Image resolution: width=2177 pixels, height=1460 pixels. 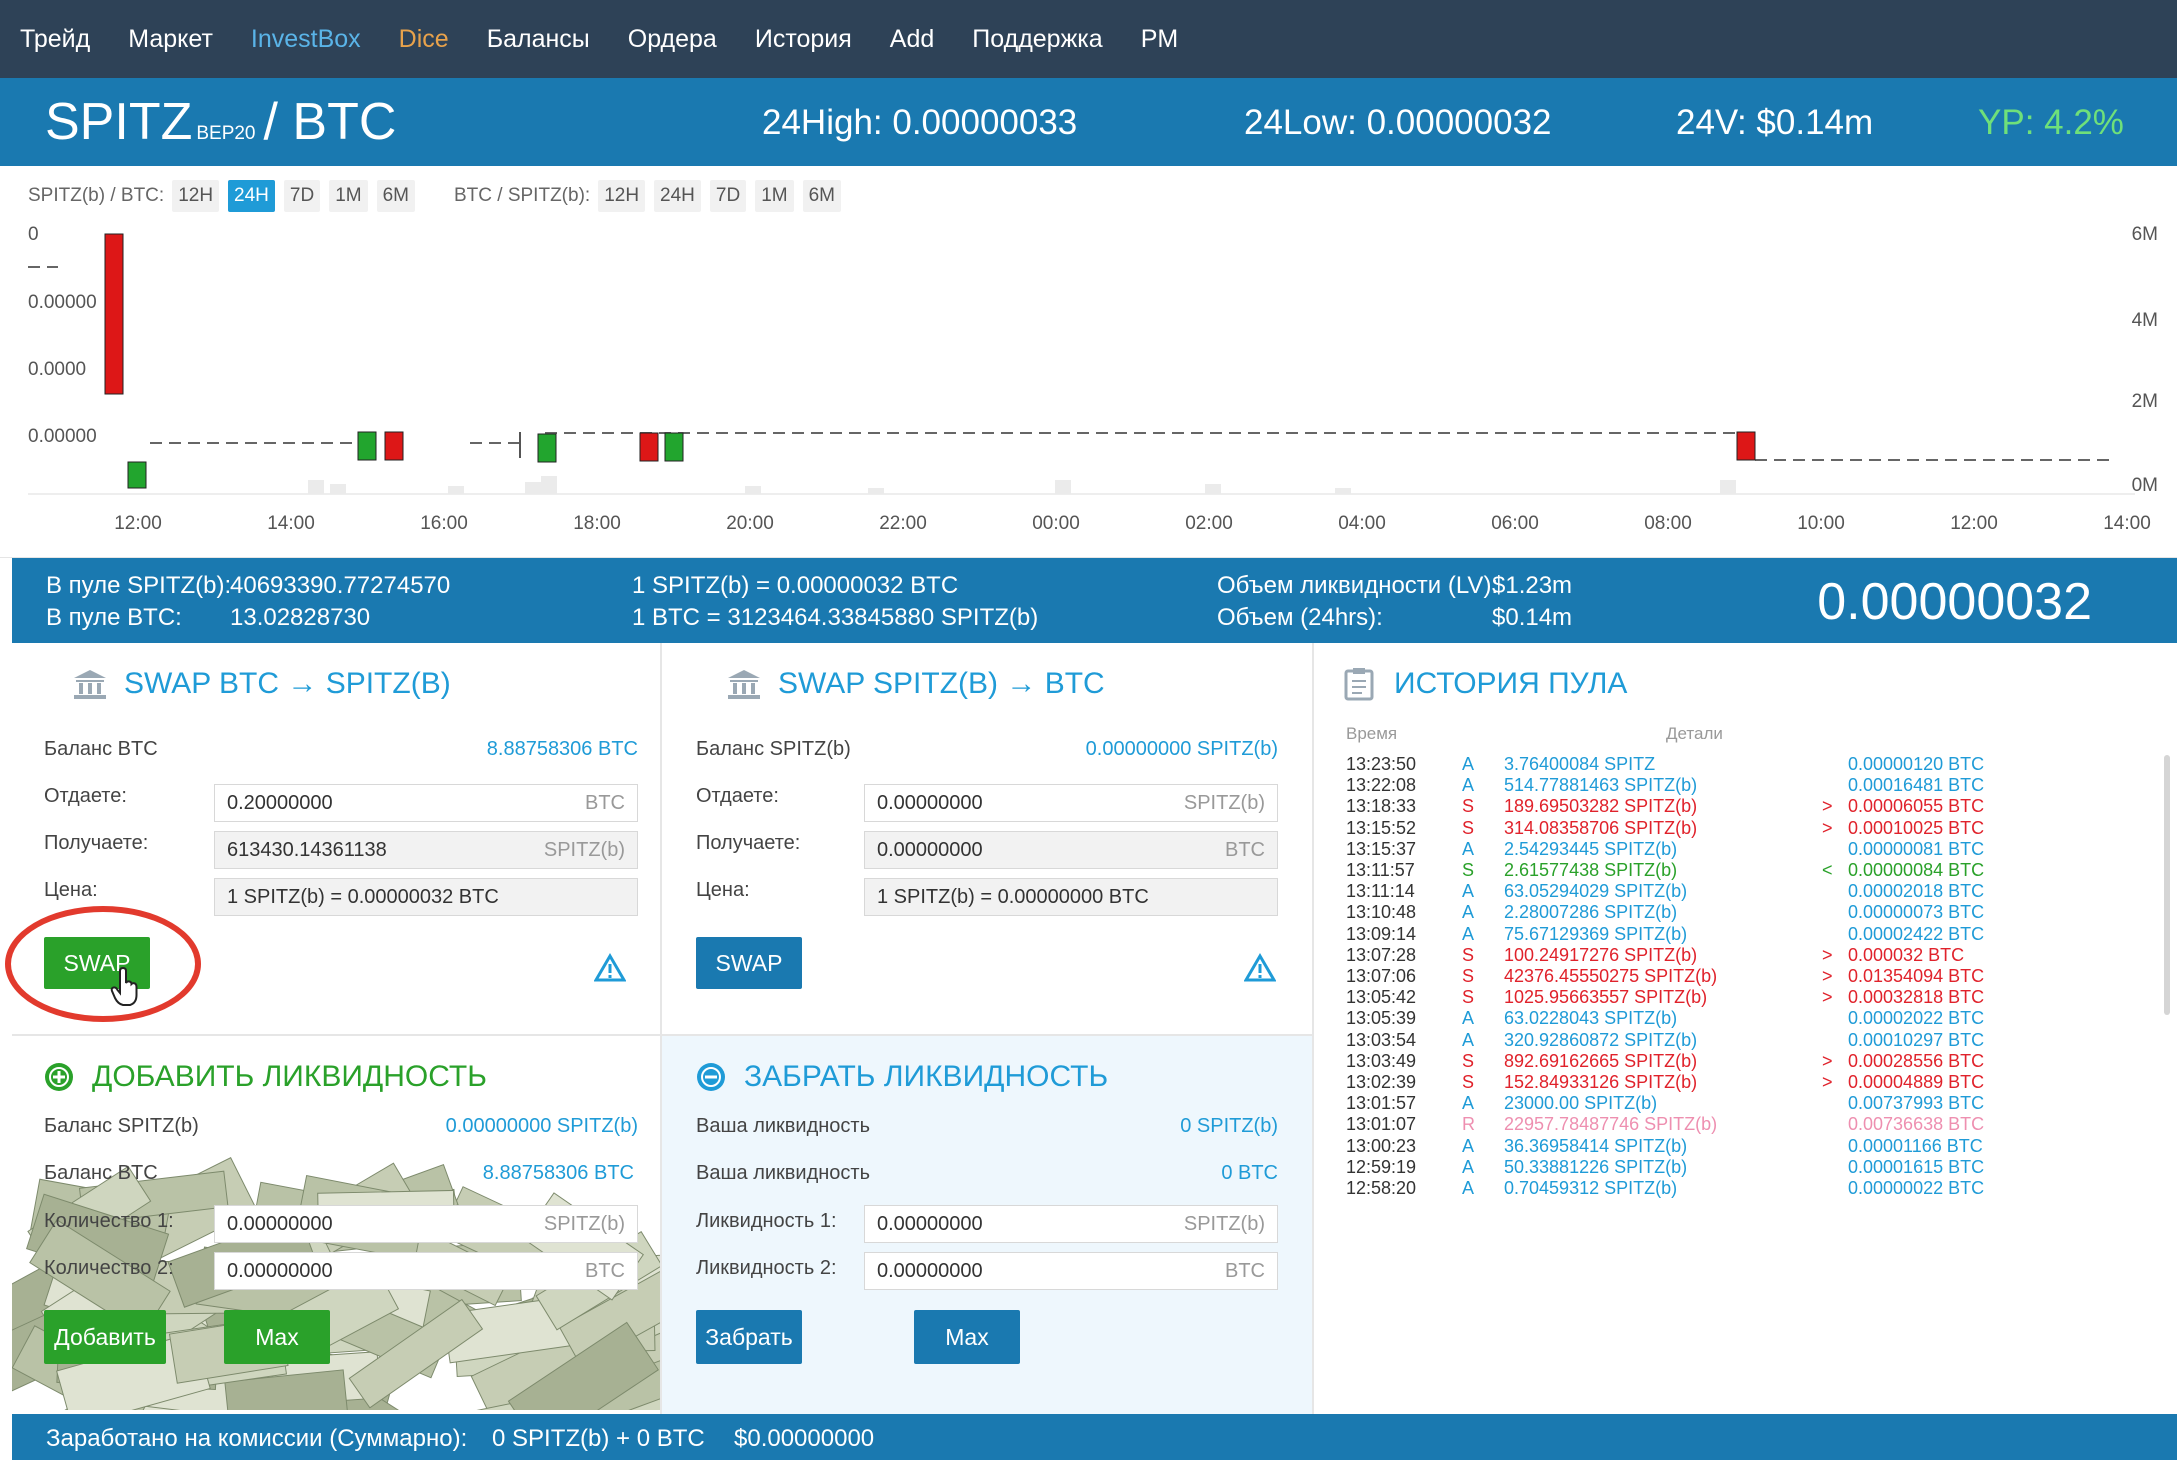 What do you see at coordinates (1249, 1173) in the screenshot?
I see `your-liquidity-btc: 0 BTC` at bounding box center [1249, 1173].